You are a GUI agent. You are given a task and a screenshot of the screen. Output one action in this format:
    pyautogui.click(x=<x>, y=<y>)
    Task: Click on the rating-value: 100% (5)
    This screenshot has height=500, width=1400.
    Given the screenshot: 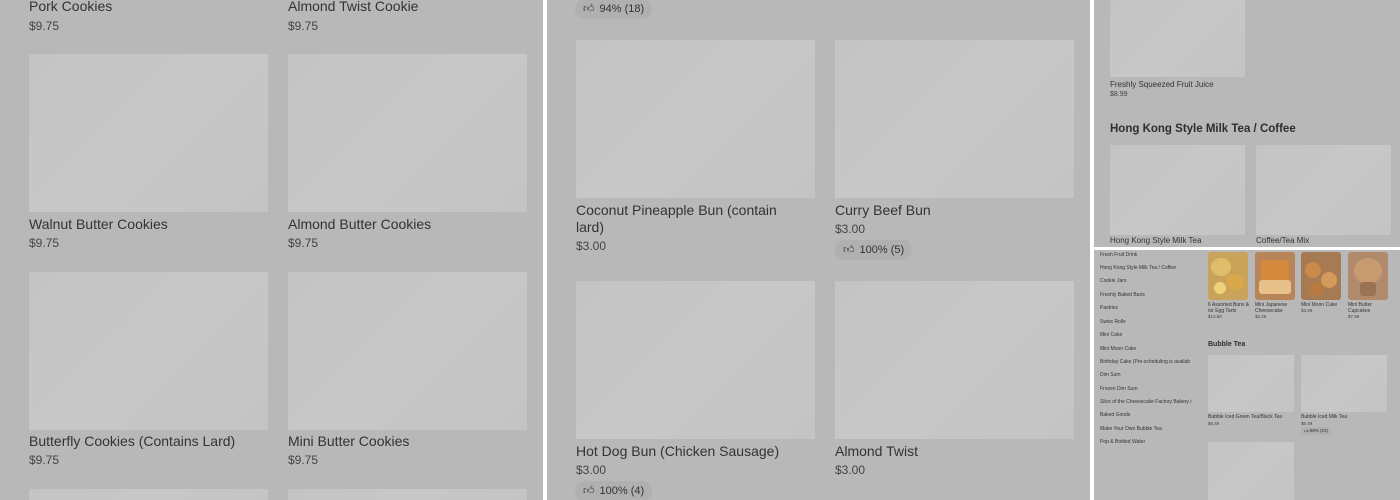 What is the action you would take?
    pyautogui.click(x=882, y=250)
    